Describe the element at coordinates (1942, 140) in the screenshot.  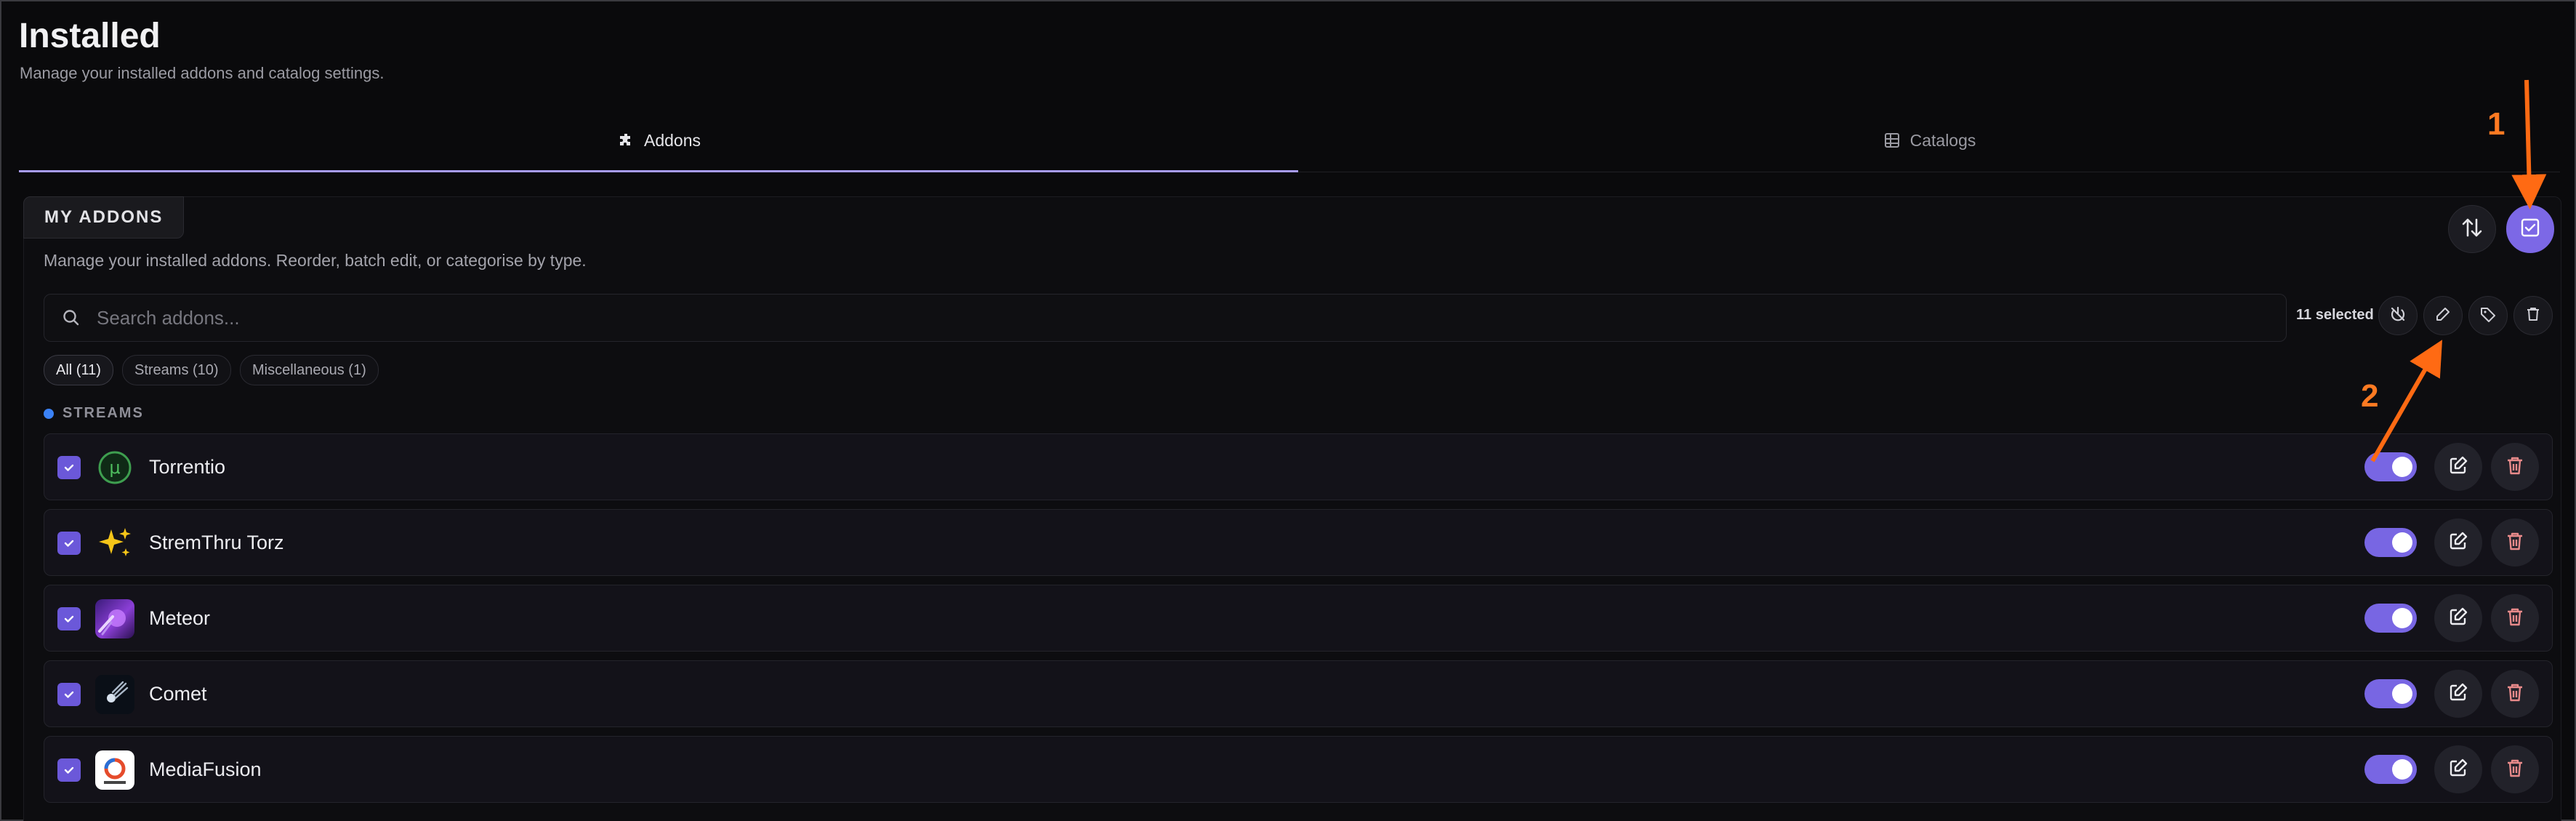
I see `tab-catalogs-label: Catalogs` at that location.